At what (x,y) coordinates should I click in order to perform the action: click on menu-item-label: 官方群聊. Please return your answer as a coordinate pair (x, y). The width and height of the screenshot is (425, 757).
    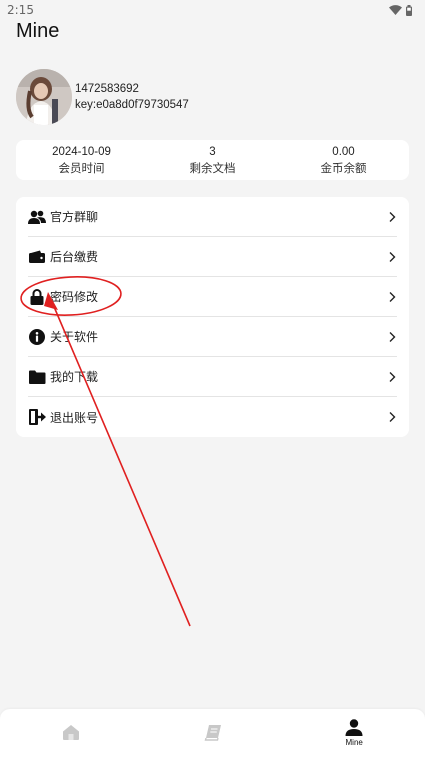
    Looking at the image, I should click on (74, 217).